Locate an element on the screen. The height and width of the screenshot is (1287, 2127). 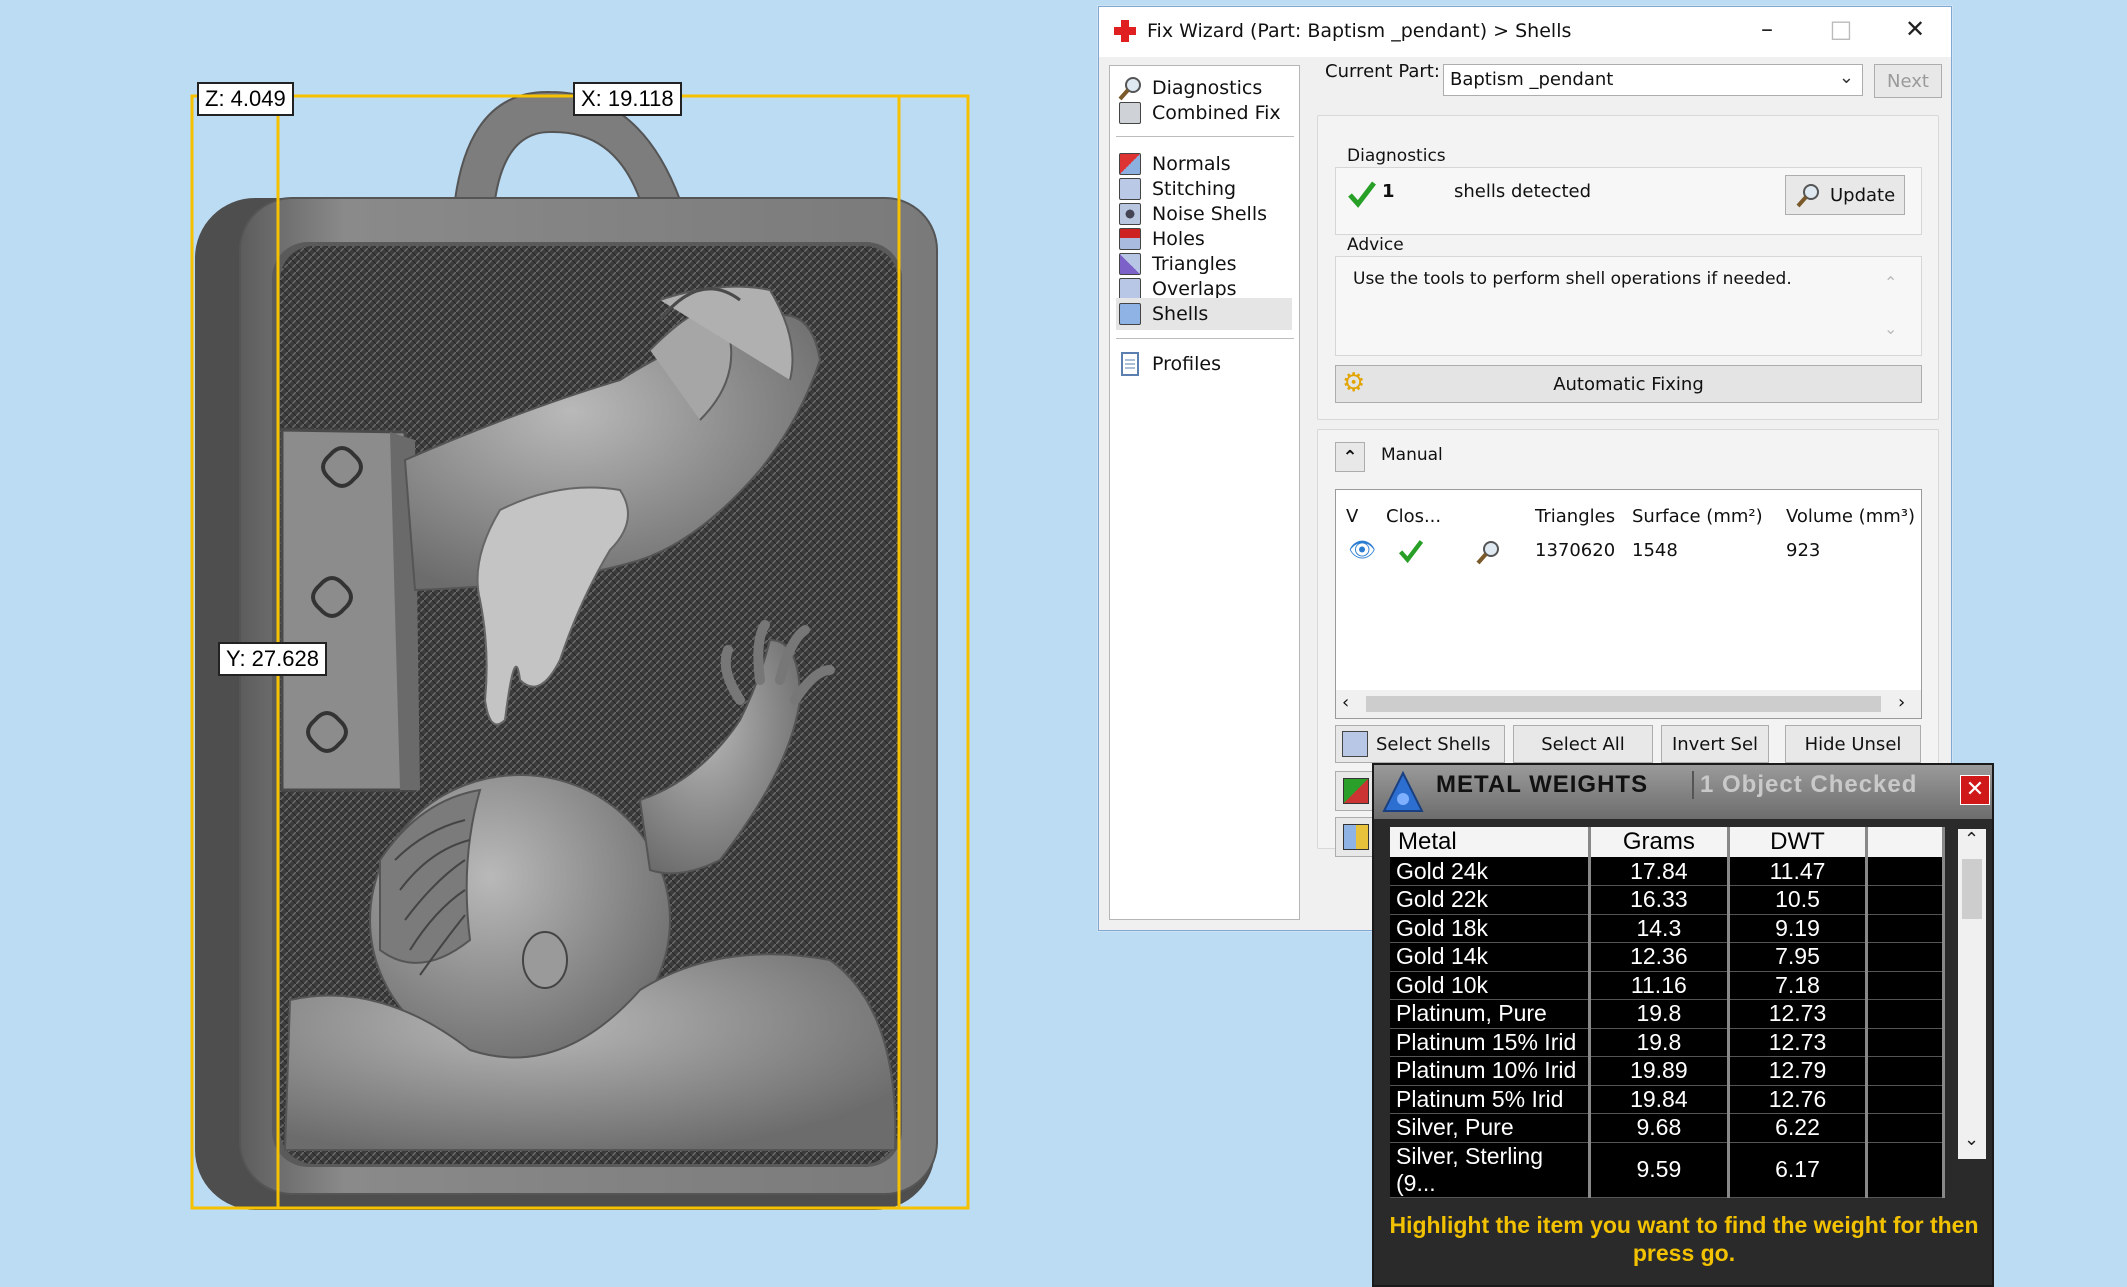
metal-row: Gold 14k 12.36 7.95 is located at coordinates (1667, 957).